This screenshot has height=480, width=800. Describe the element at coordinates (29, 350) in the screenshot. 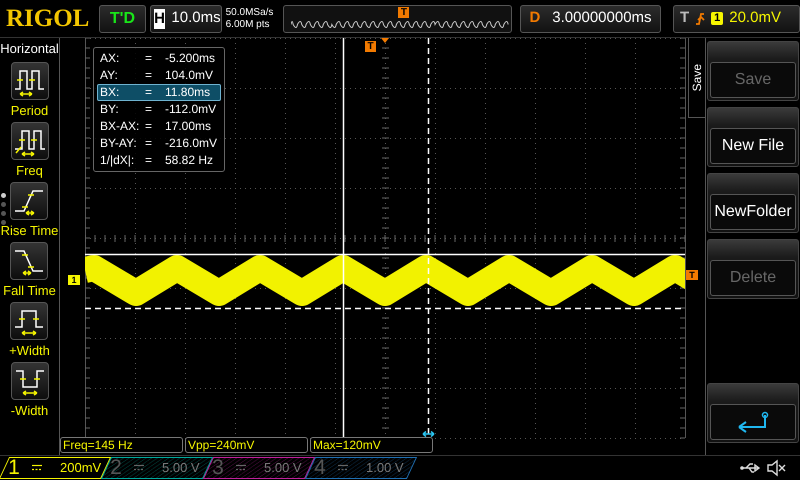

I see `measure-label: +Width` at that location.